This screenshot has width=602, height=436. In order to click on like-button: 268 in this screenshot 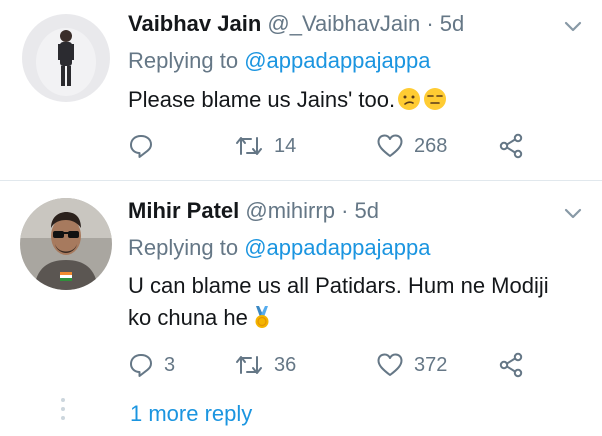, I will do `click(411, 146)`.